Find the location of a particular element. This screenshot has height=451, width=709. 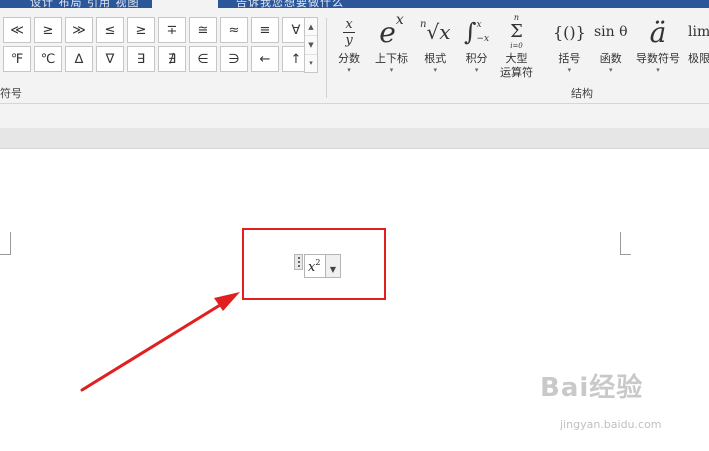

baidu-jingyan-watermark: Bai经验 jingyan.baidu.com is located at coordinates (620, 404).